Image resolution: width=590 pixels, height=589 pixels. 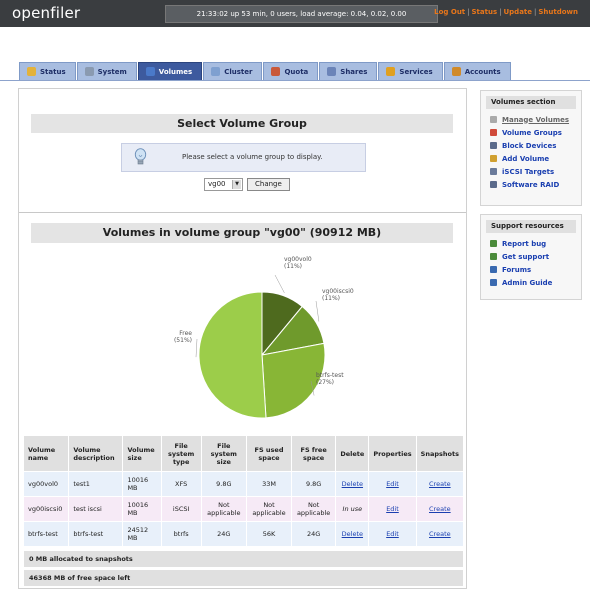 I want to click on tab-status: Status, so click(x=47, y=71).